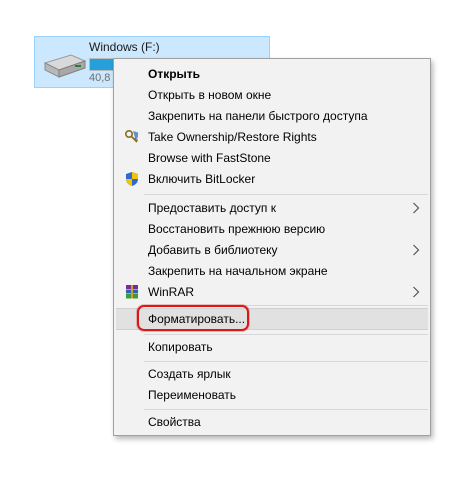 The width and height of the screenshot is (474, 481). What do you see at coordinates (171, 292) in the screenshot?
I see `menu-item-label: WinRAR` at bounding box center [171, 292].